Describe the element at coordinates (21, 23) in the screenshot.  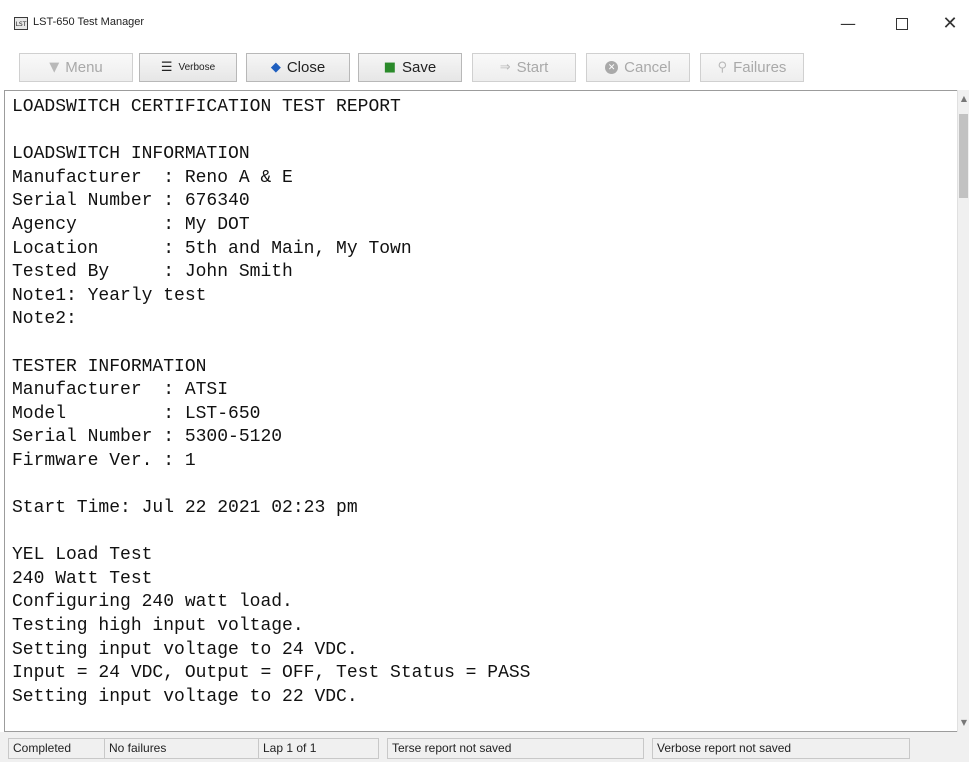
I see `app-icon: LST` at that location.